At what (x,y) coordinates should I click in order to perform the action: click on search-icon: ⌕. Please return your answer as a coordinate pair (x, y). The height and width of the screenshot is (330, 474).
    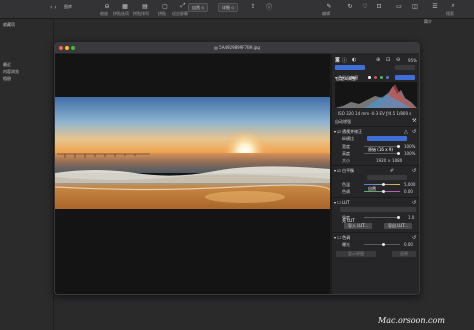
    Looking at the image, I should click on (453, 6).